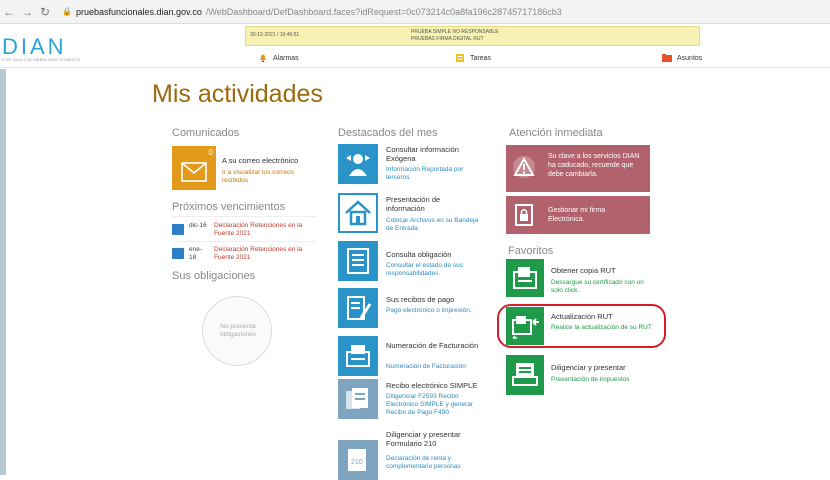 Image resolution: width=830 pixels, height=480 pixels. I want to click on alarmas-link: Alarmas, so click(278, 58).